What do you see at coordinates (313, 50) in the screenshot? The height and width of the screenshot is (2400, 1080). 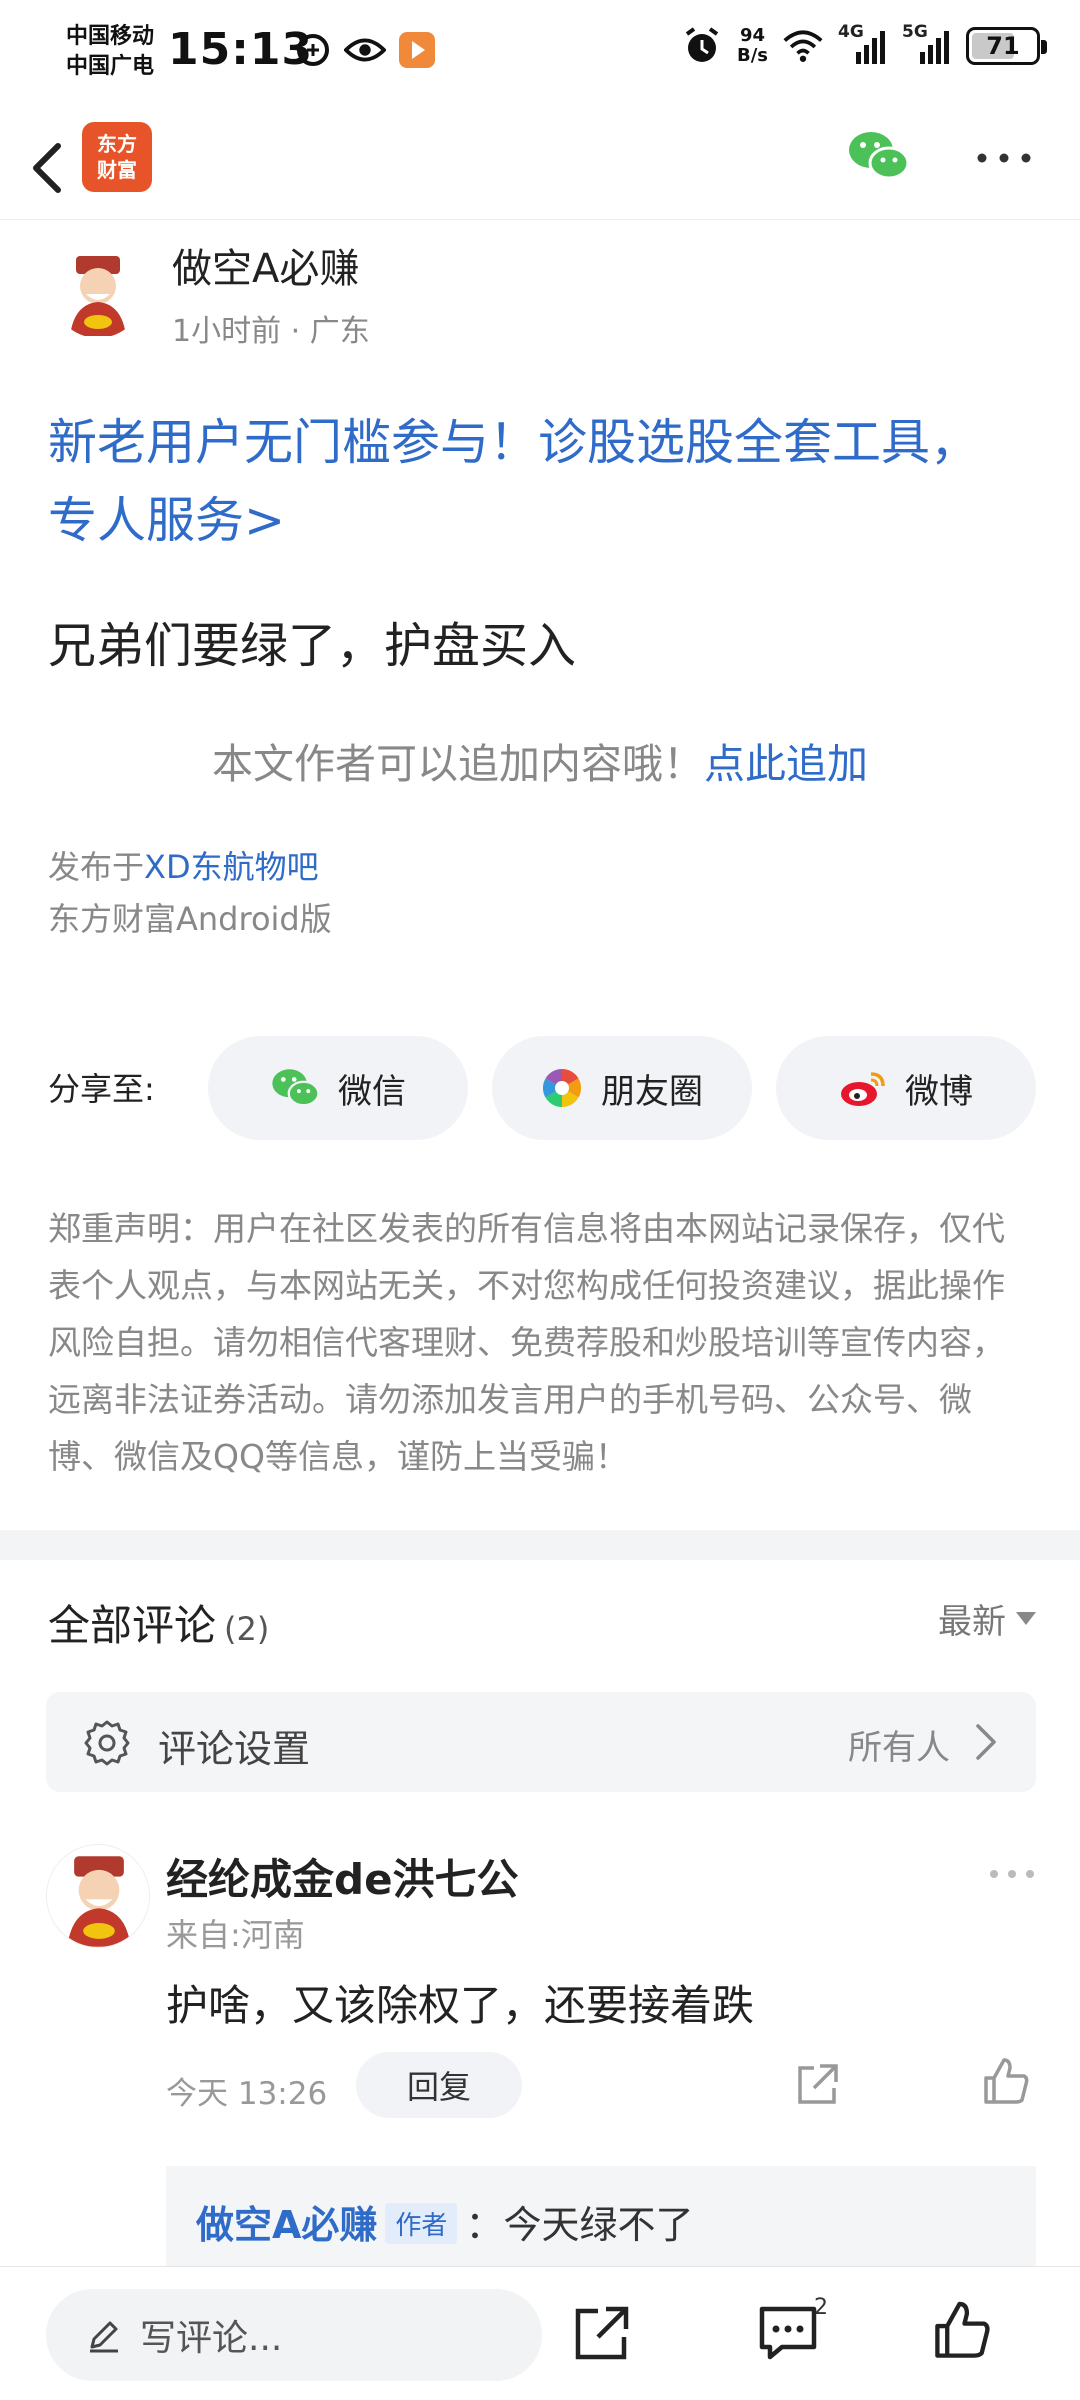 I see `data-saver-icon` at bounding box center [313, 50].